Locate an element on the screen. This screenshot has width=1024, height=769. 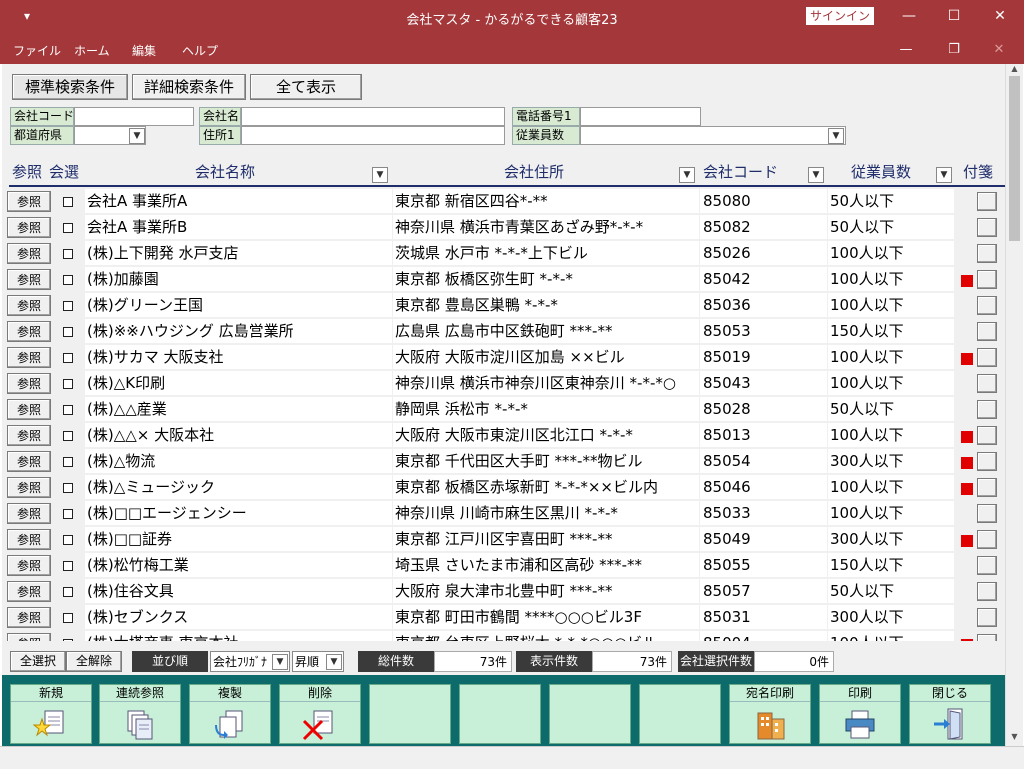
copy-button: 複製 is located at coordinates (230, 714).